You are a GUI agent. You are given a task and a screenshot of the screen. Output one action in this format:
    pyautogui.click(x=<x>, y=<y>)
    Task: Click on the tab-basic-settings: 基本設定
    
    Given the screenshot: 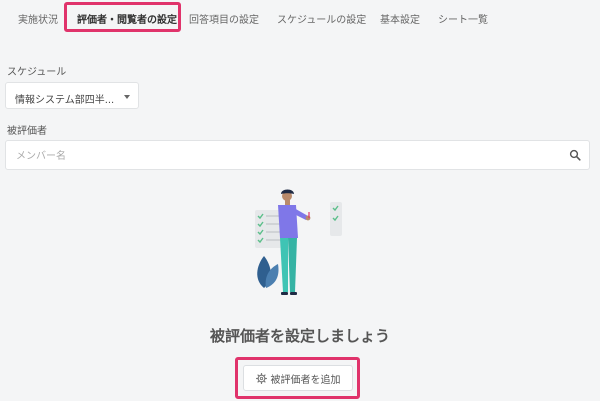 What is the action you would take?
    pyautogui.click(x=400, y=18)
    